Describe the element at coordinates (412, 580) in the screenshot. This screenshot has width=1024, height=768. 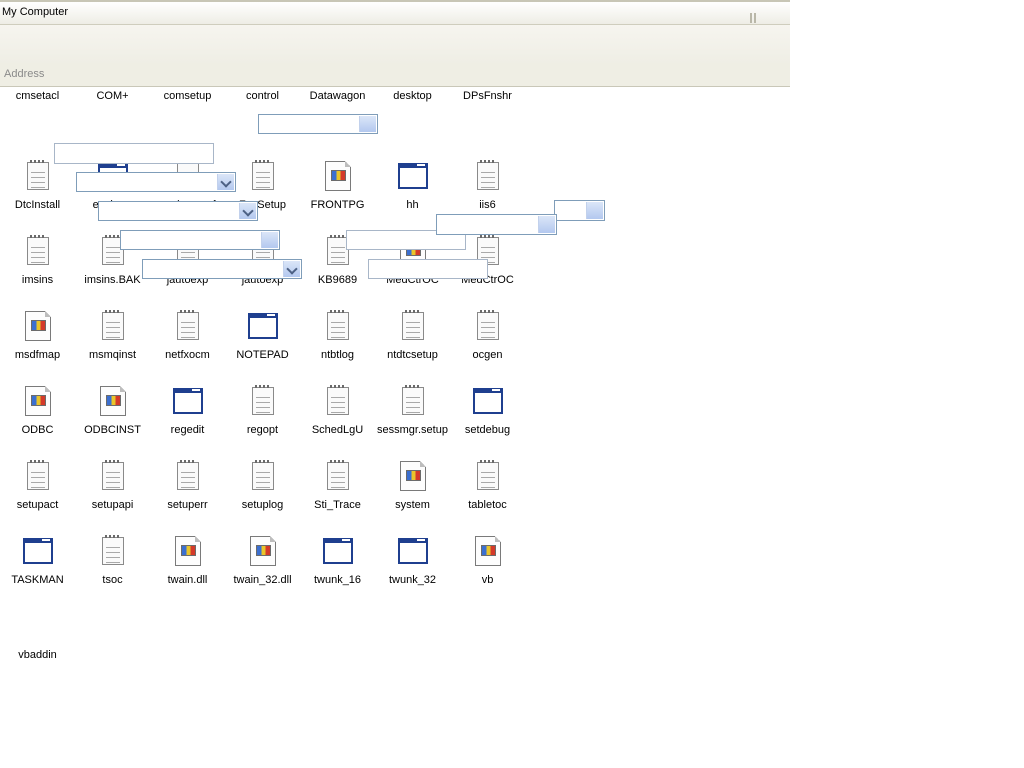
I see `file-item-label: twunk_32` at that location.